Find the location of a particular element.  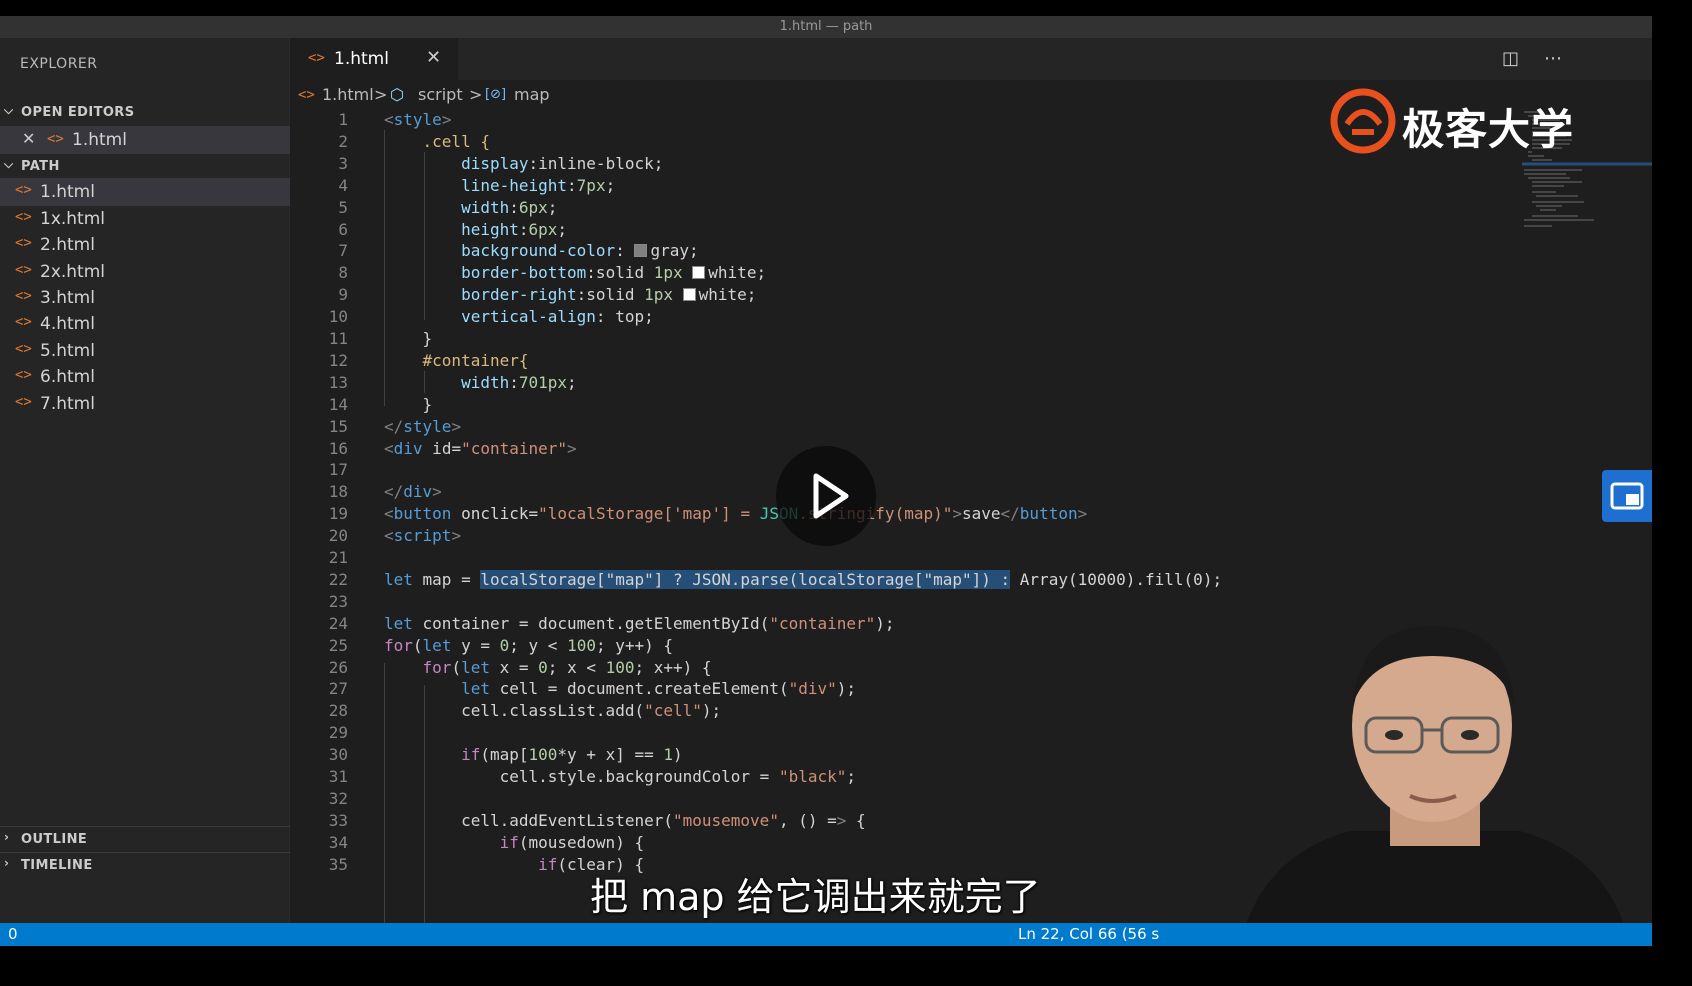

code-line: height:6px; is located at coordinates (475, 229).